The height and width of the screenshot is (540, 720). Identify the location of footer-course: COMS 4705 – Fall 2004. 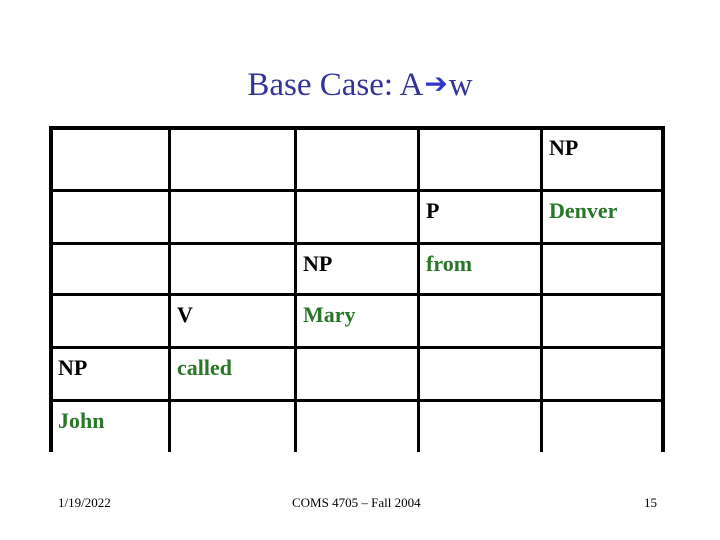
(356, 502).